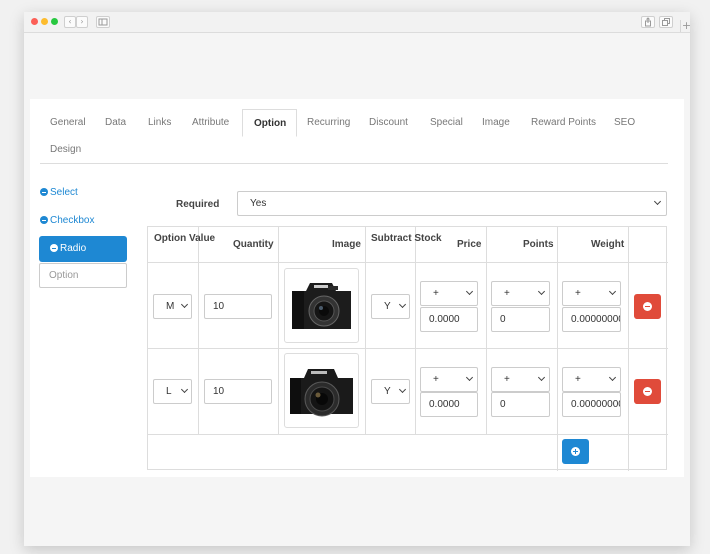 The height and width of the screenshot is (554, 710). Describe the element at coordinates (608, 244) in the screenshot. I see `header-weight: Weight` at that location.